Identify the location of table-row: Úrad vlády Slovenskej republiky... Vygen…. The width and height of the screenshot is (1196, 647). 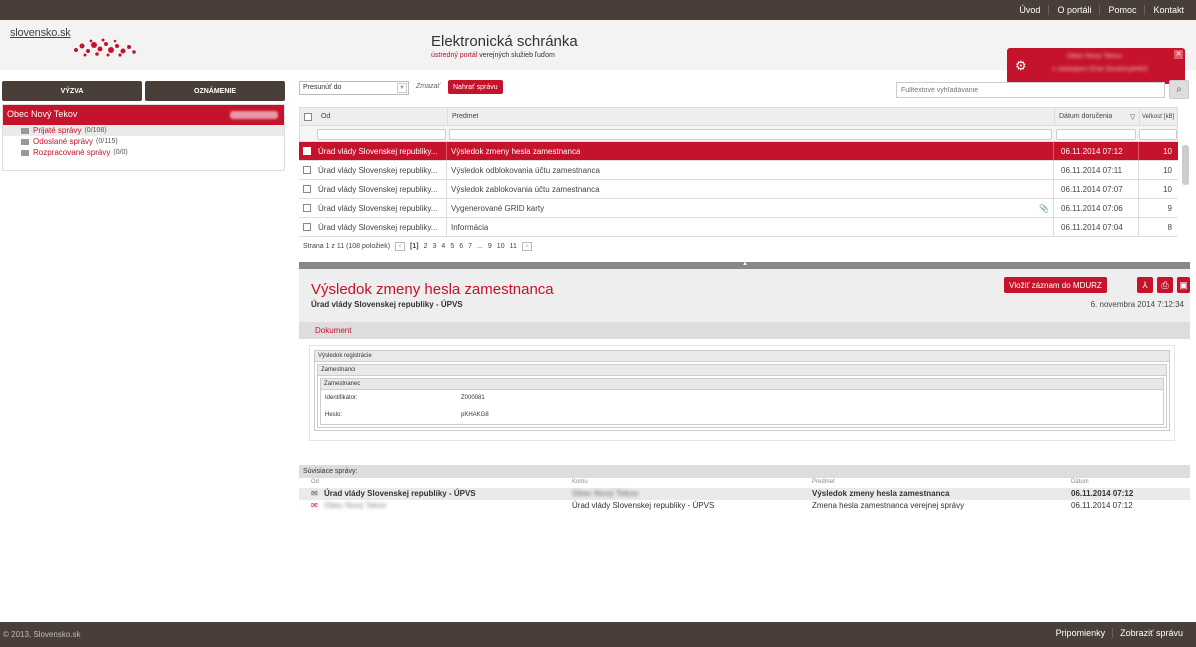
(738, 208).